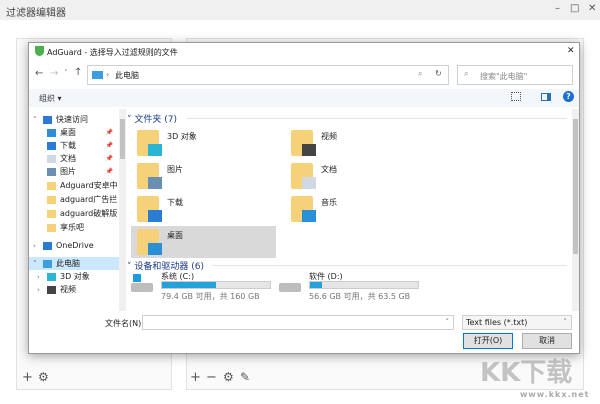 Image resolution: width=600 pixels, height=404 pixels. Describe the element at coordinates (155, 120) in the screenshot. I see `folders-section-header: 文件夹 (7)` at that location.